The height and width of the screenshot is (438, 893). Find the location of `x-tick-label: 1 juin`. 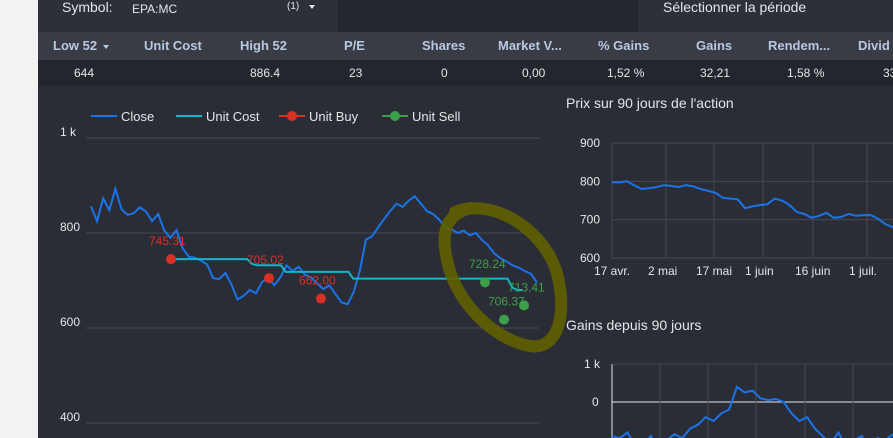

x-tick-label: 1 juin is located at coordinates (759, 271).